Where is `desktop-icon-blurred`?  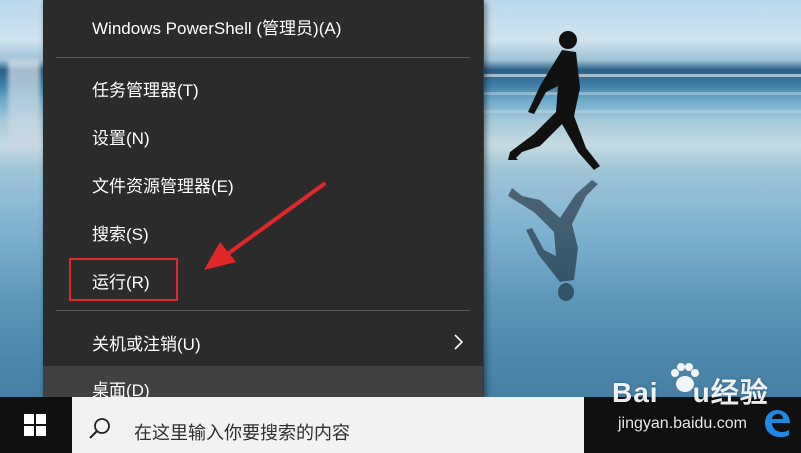 desktop-icon-blurred is located at coordinates (24, 105).